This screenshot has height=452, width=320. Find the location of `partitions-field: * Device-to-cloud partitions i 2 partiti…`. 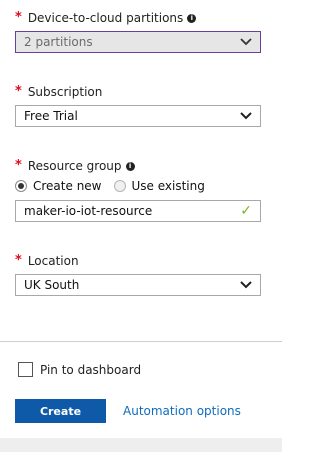

partitions-field: * Device-to-cloud partitions i 2 partiti… is located at coordinates (138, 31).